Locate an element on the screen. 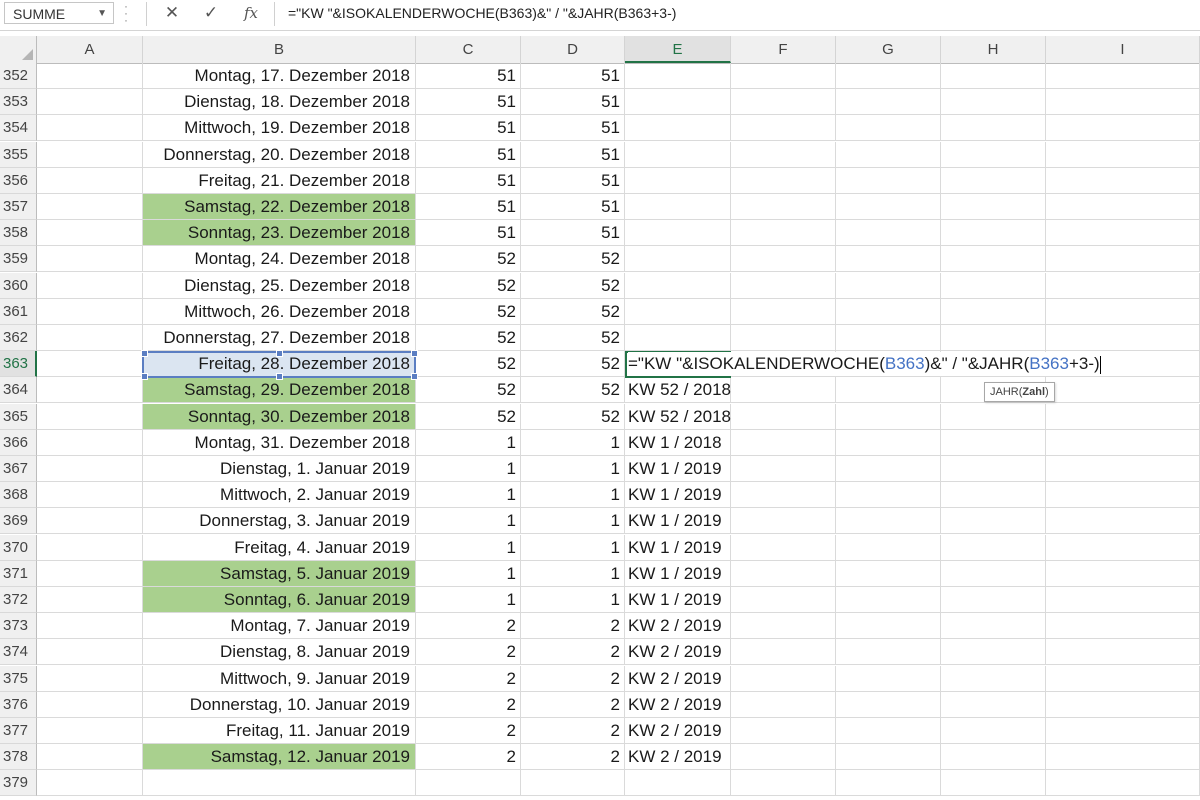  cell-f369 is located at coordinates (783, 521).